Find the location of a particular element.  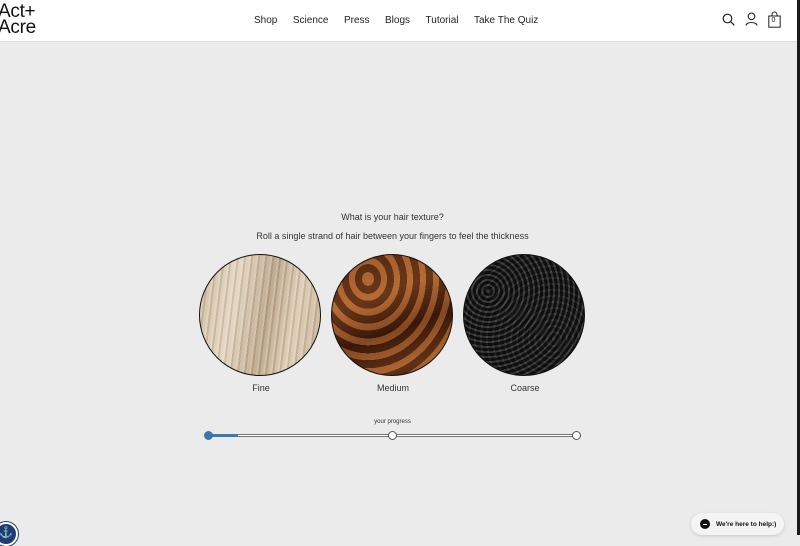

option-medium: Medium is located at coordinates (393, 323).